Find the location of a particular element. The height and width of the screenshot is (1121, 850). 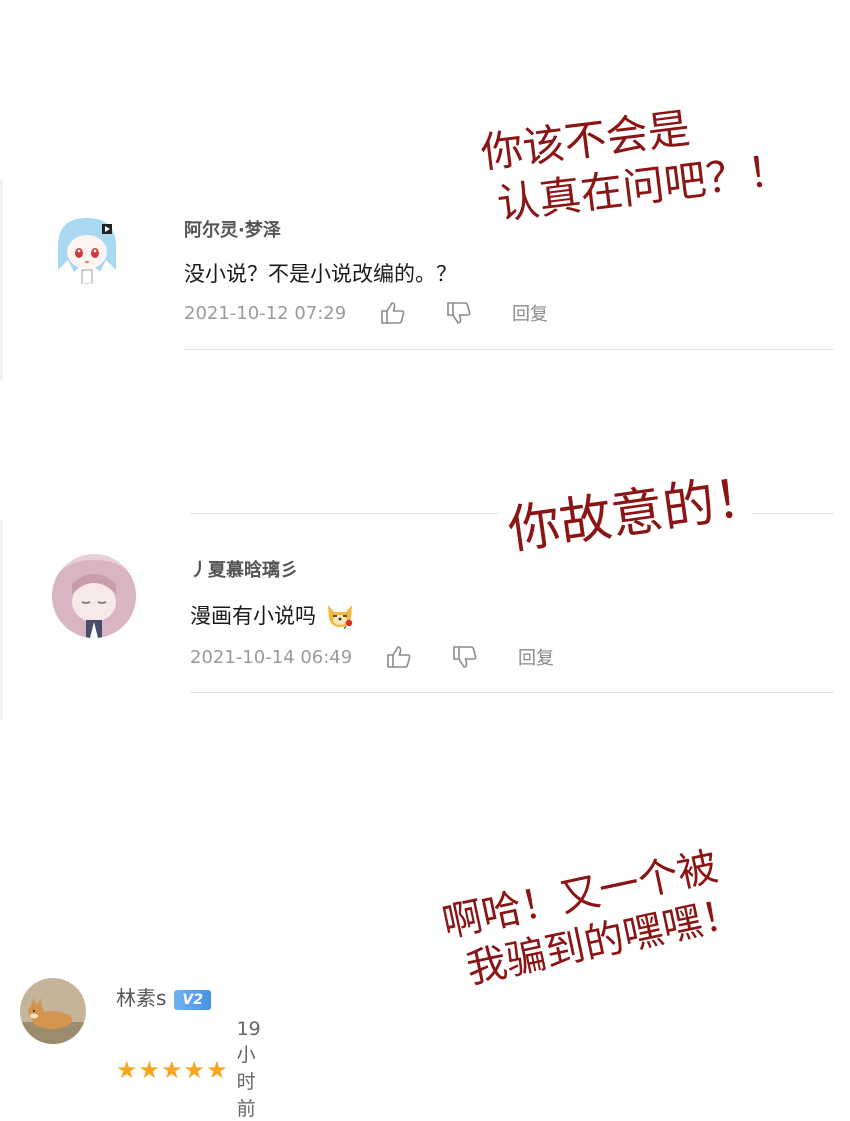

comment-text: 漫画有小说吗 is located at coordinates (272, 615).